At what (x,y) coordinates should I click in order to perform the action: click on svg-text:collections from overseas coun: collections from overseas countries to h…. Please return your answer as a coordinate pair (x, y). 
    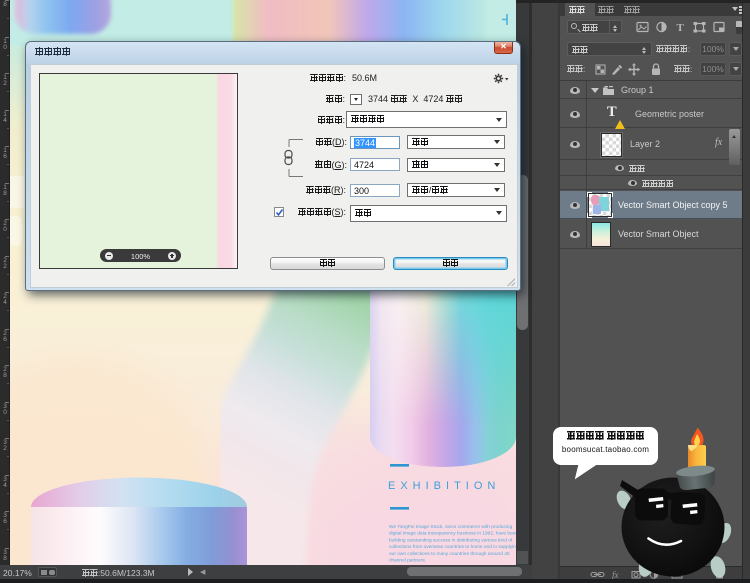
    Looking at the image, I should click on (452, 547).